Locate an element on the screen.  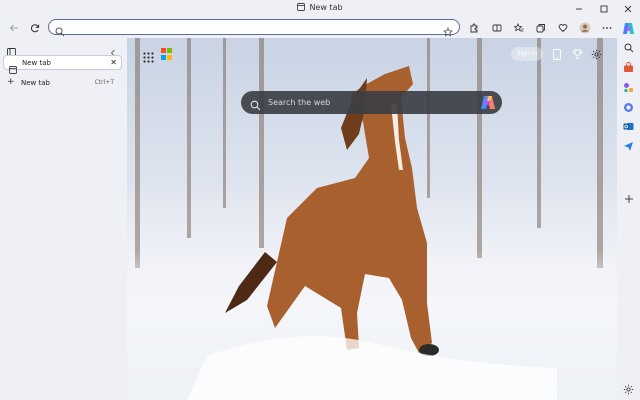
web-search-box is located at coordinates (371, 102).